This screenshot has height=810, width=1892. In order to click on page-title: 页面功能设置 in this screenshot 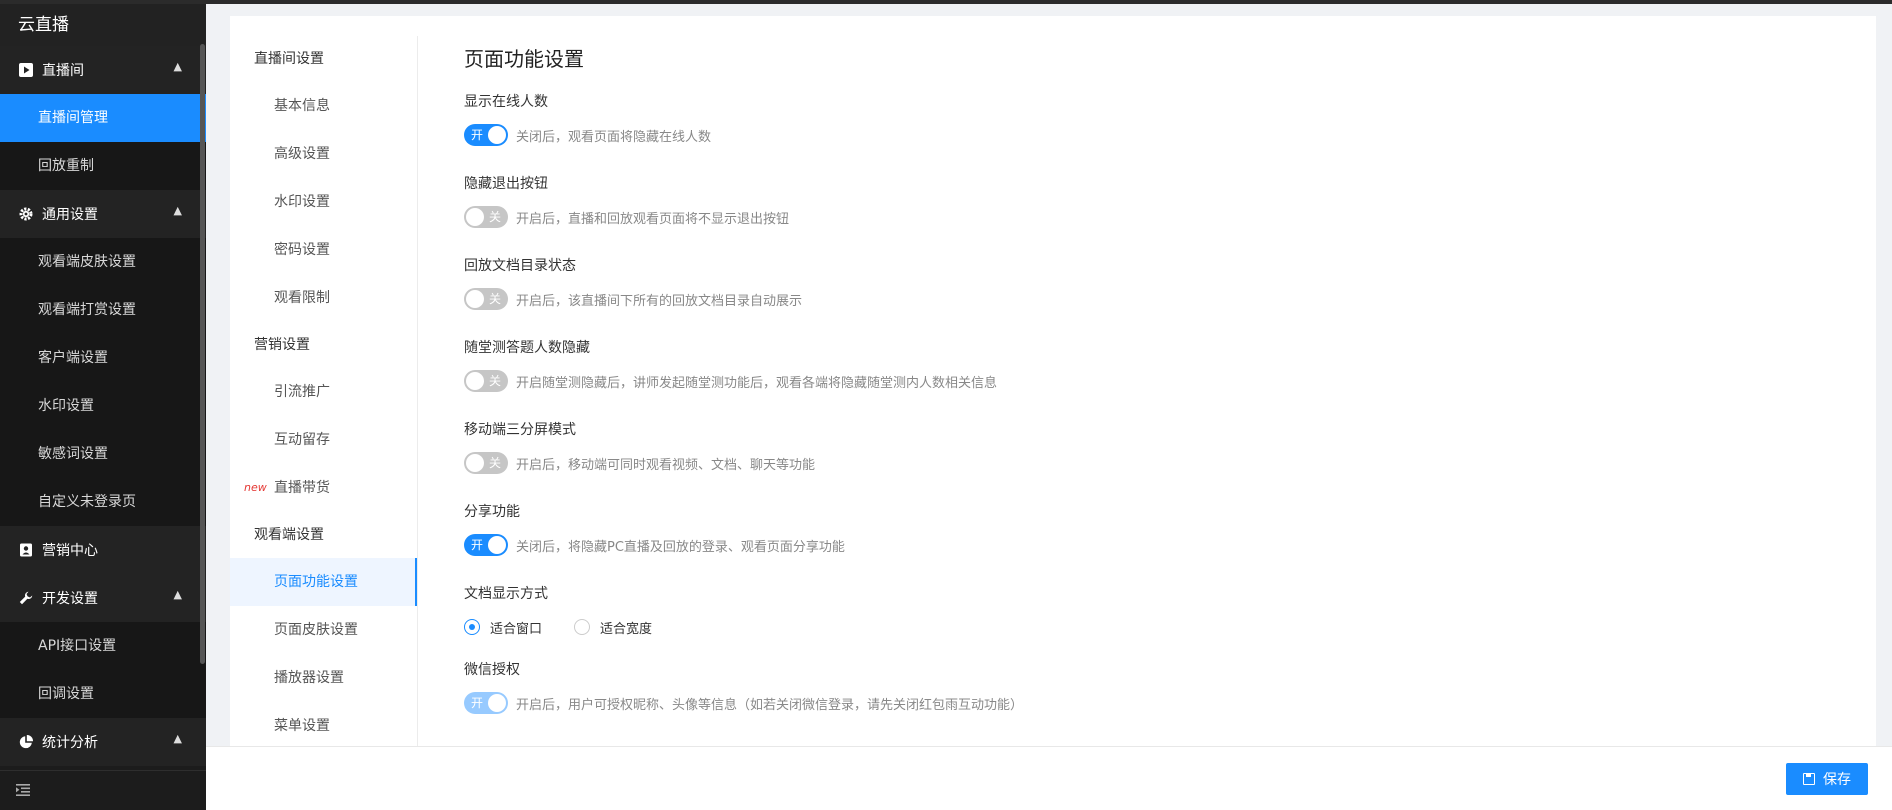, I will do `click(524, 59)`.